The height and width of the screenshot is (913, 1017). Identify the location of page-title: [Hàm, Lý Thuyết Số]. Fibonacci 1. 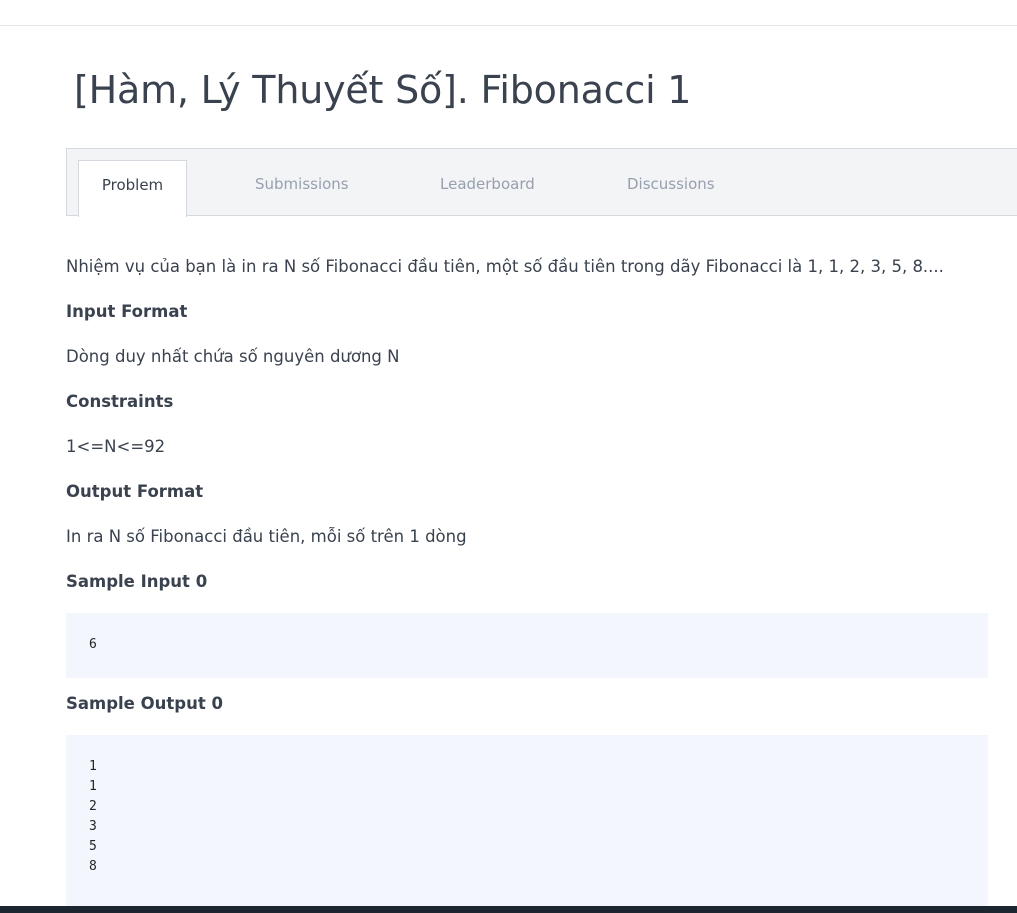
(383, 90).